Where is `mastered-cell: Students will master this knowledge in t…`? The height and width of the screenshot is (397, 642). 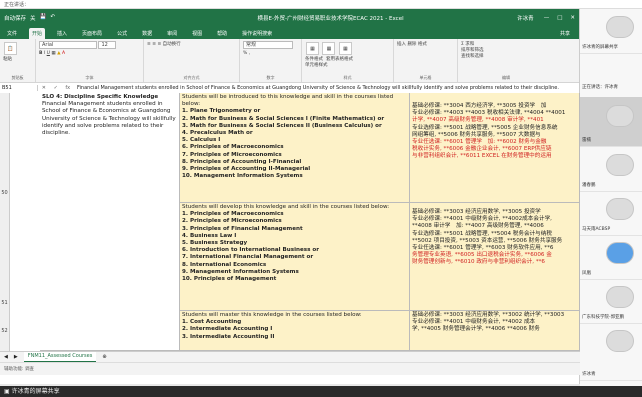
mastered-cell: Students will master this knowledge in t… is located at coordinates (295, 331).